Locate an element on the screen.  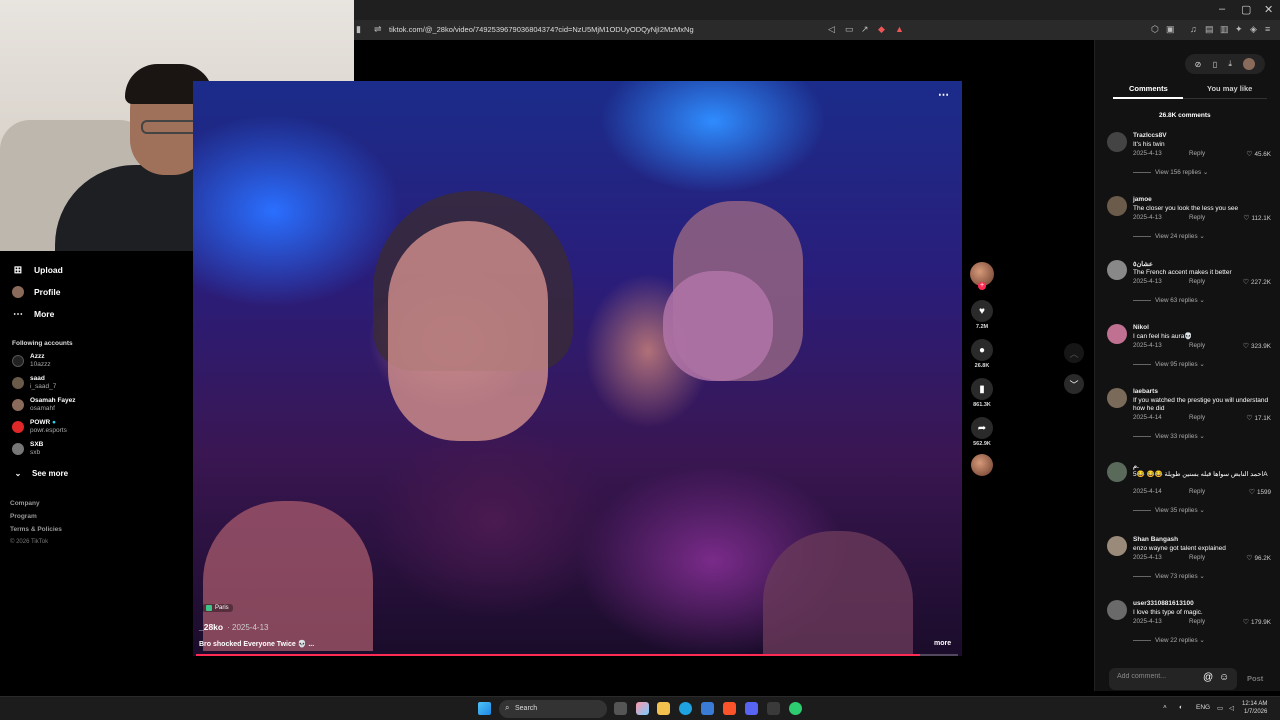
nav-profile: Profile is located at coordinates (36, 292).